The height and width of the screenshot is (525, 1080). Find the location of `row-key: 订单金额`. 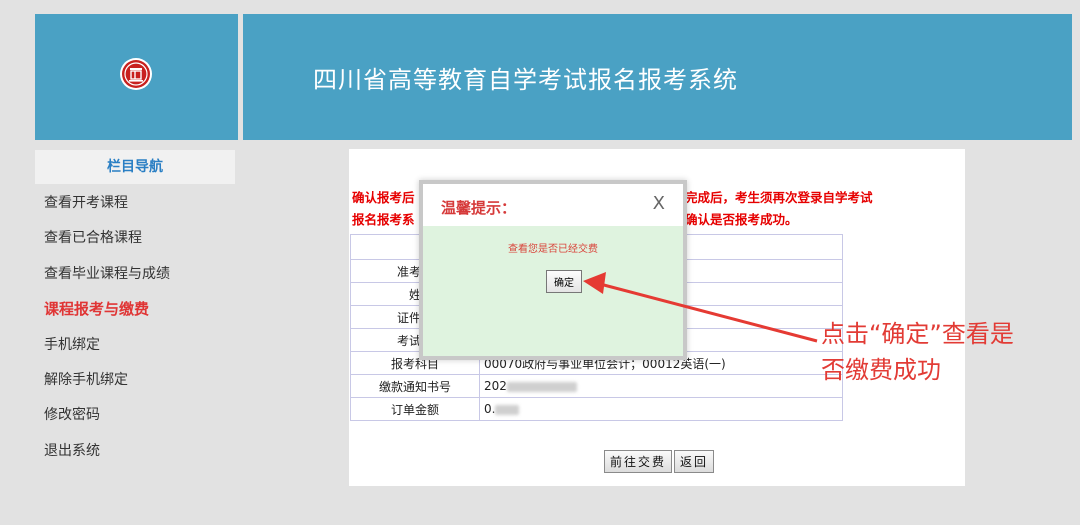

row-key: 订单金额 is located at coordinates (415, 409).